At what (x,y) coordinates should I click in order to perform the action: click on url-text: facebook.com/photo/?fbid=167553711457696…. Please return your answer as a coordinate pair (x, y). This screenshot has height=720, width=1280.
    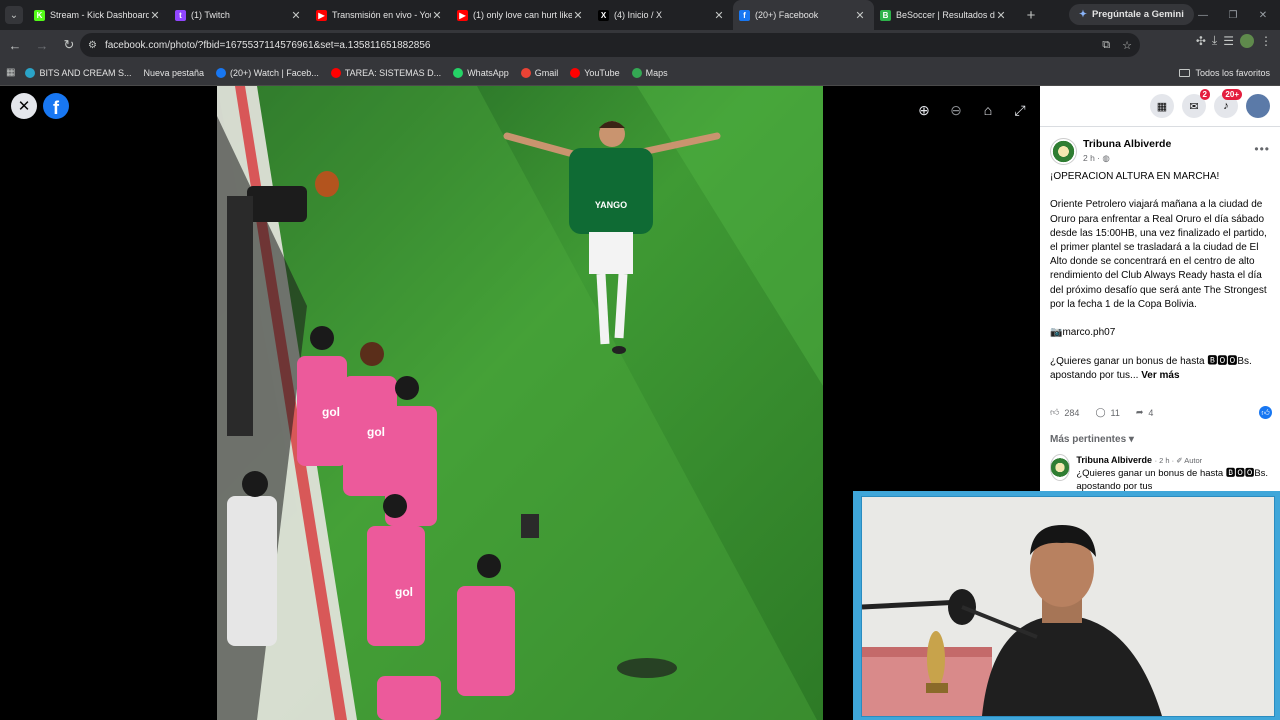
    Looking at the image, I should click on (267, 45).